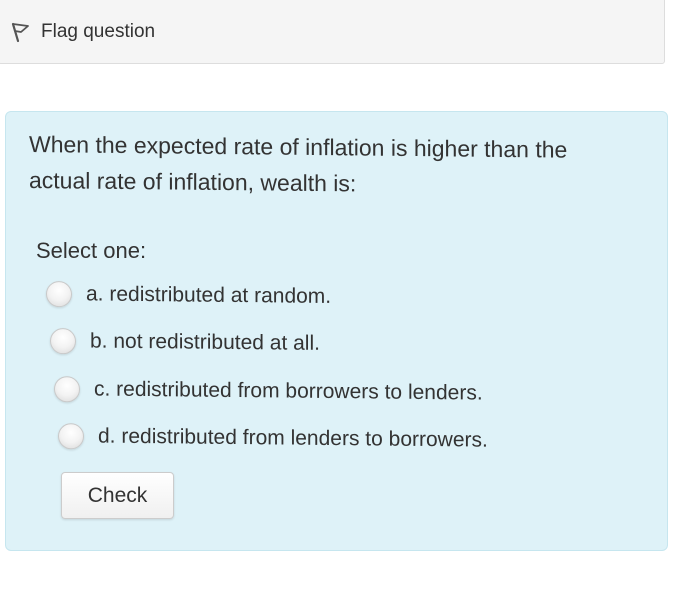 The image size is (700, 599). What do you see at coordinates (117, 495) in the screenshot?
I see `check-button: Check` at bounding box center [117, 495].